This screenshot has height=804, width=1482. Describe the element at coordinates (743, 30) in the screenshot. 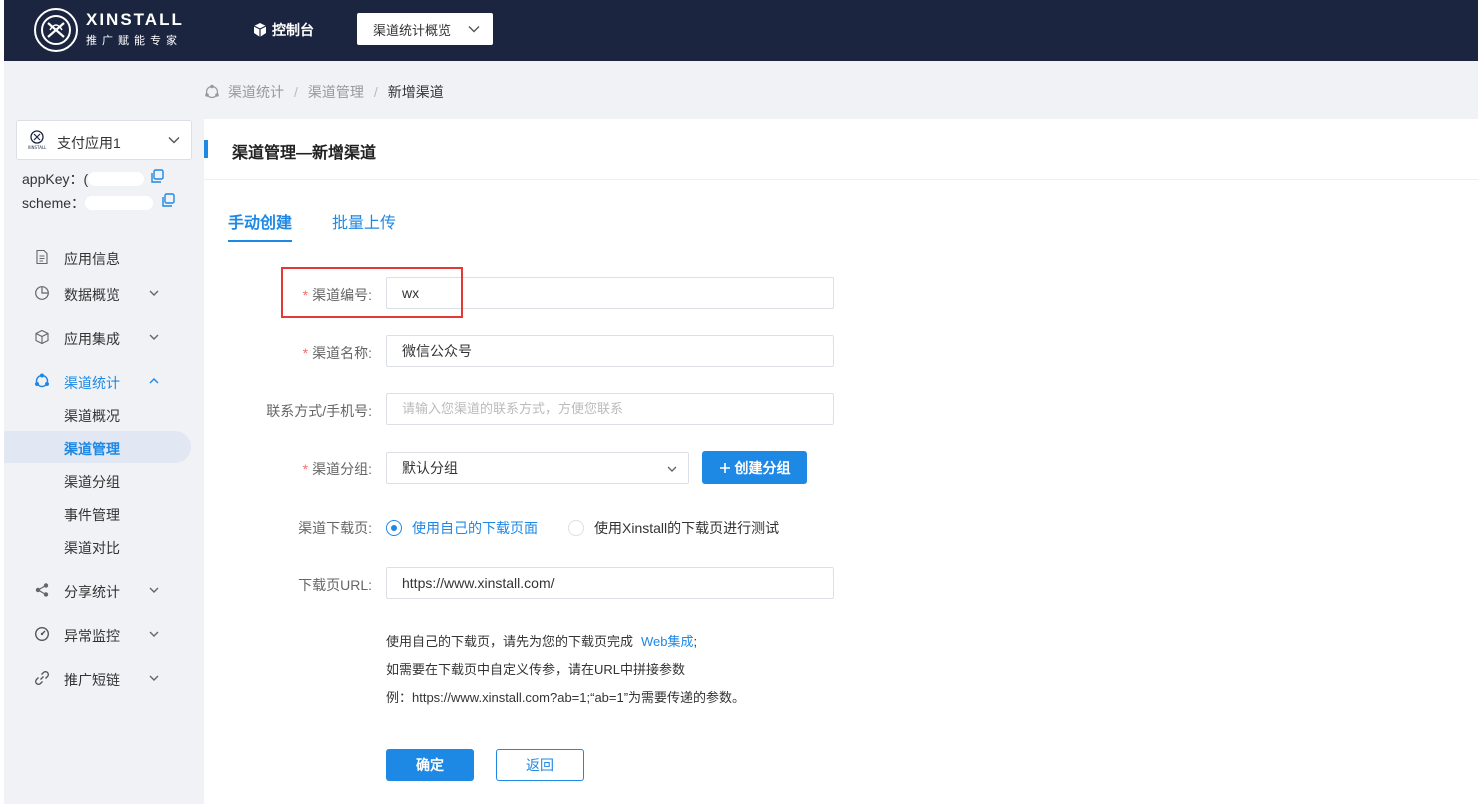

I see `top-header: XINSTALL 推广赋能专家 控制台 渠道统计概览` at that location.